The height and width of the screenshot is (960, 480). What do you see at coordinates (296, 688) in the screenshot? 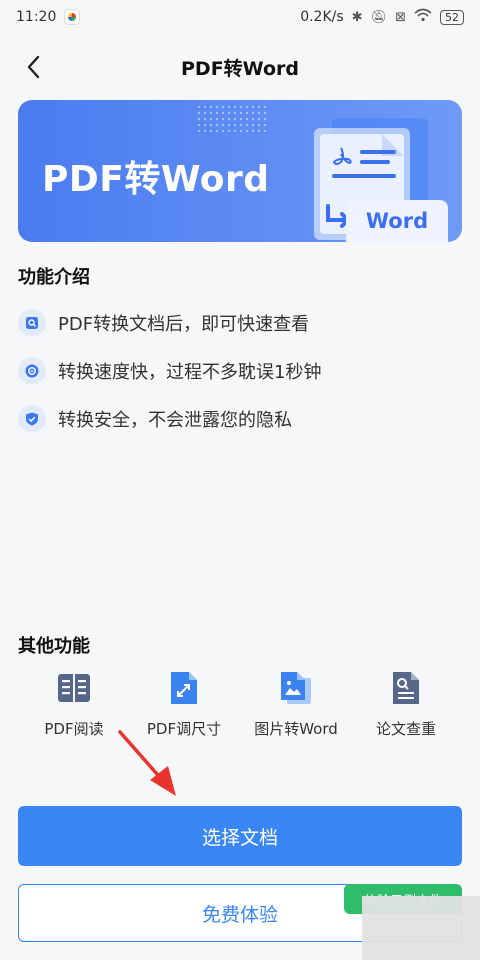
I see `image-to-word-icon` at bounding box center [296, 688].